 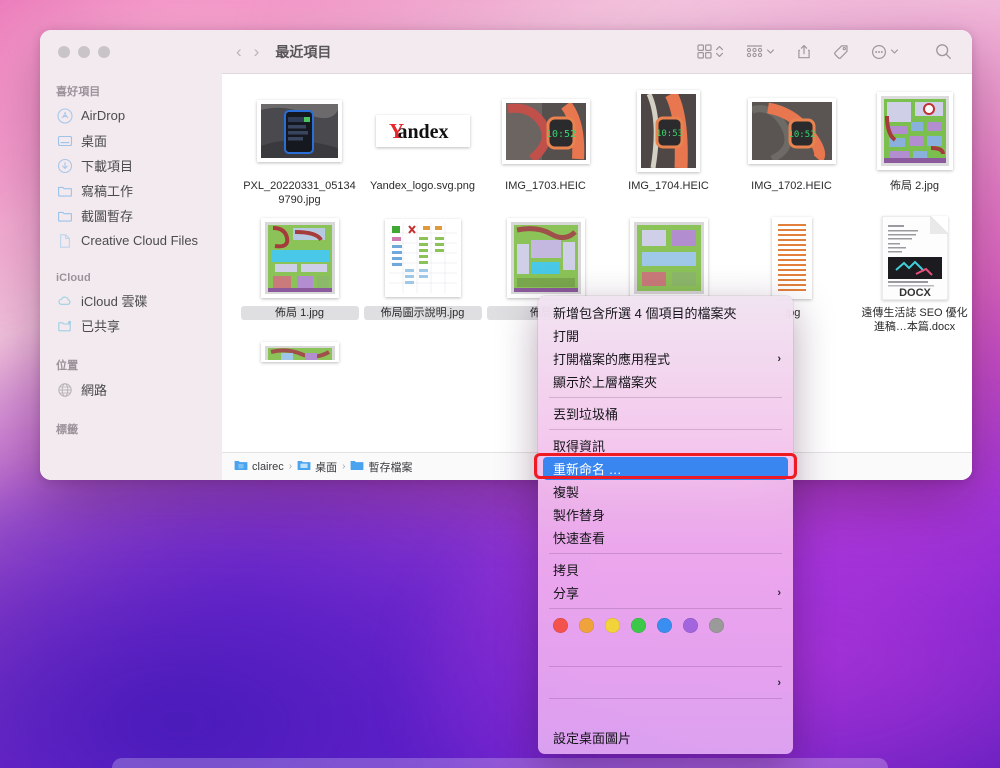 What do you see at coordinates (690, 625) in the screenshot?
I see `tag-color-purple` at bounding box center [690, 625].